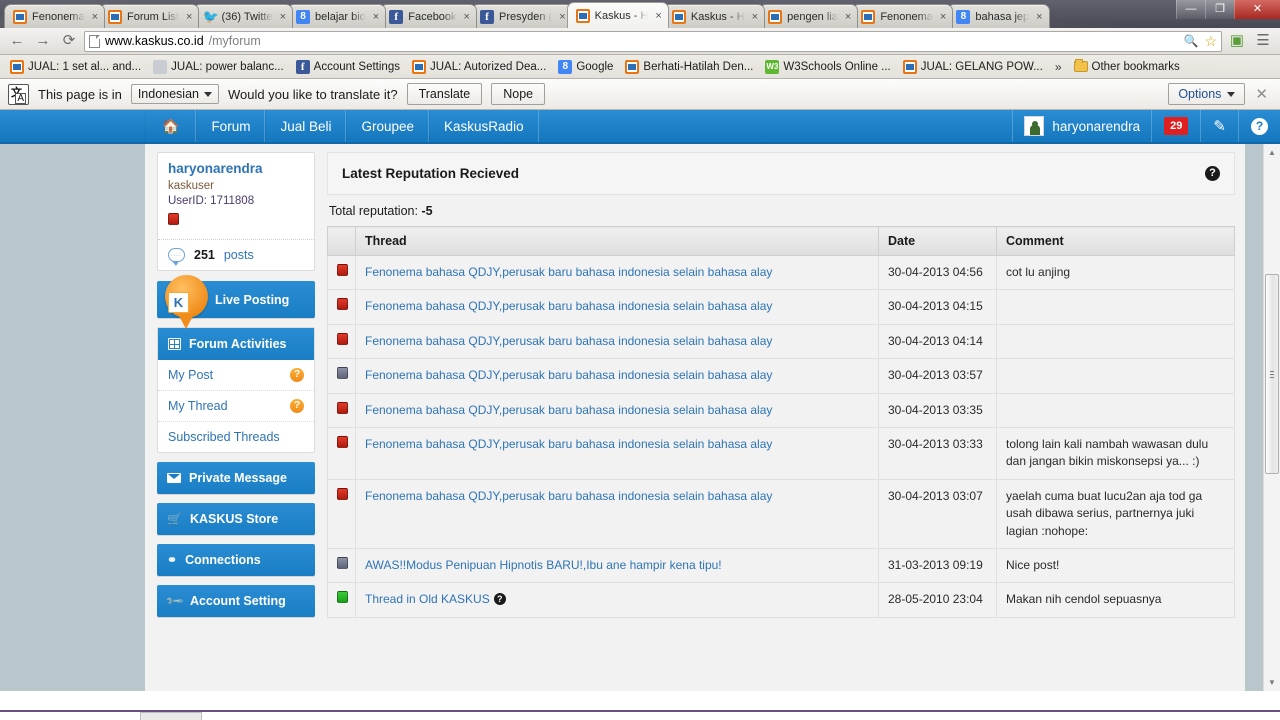  I want to click on language-select: Indonesian, so click(174, 94).